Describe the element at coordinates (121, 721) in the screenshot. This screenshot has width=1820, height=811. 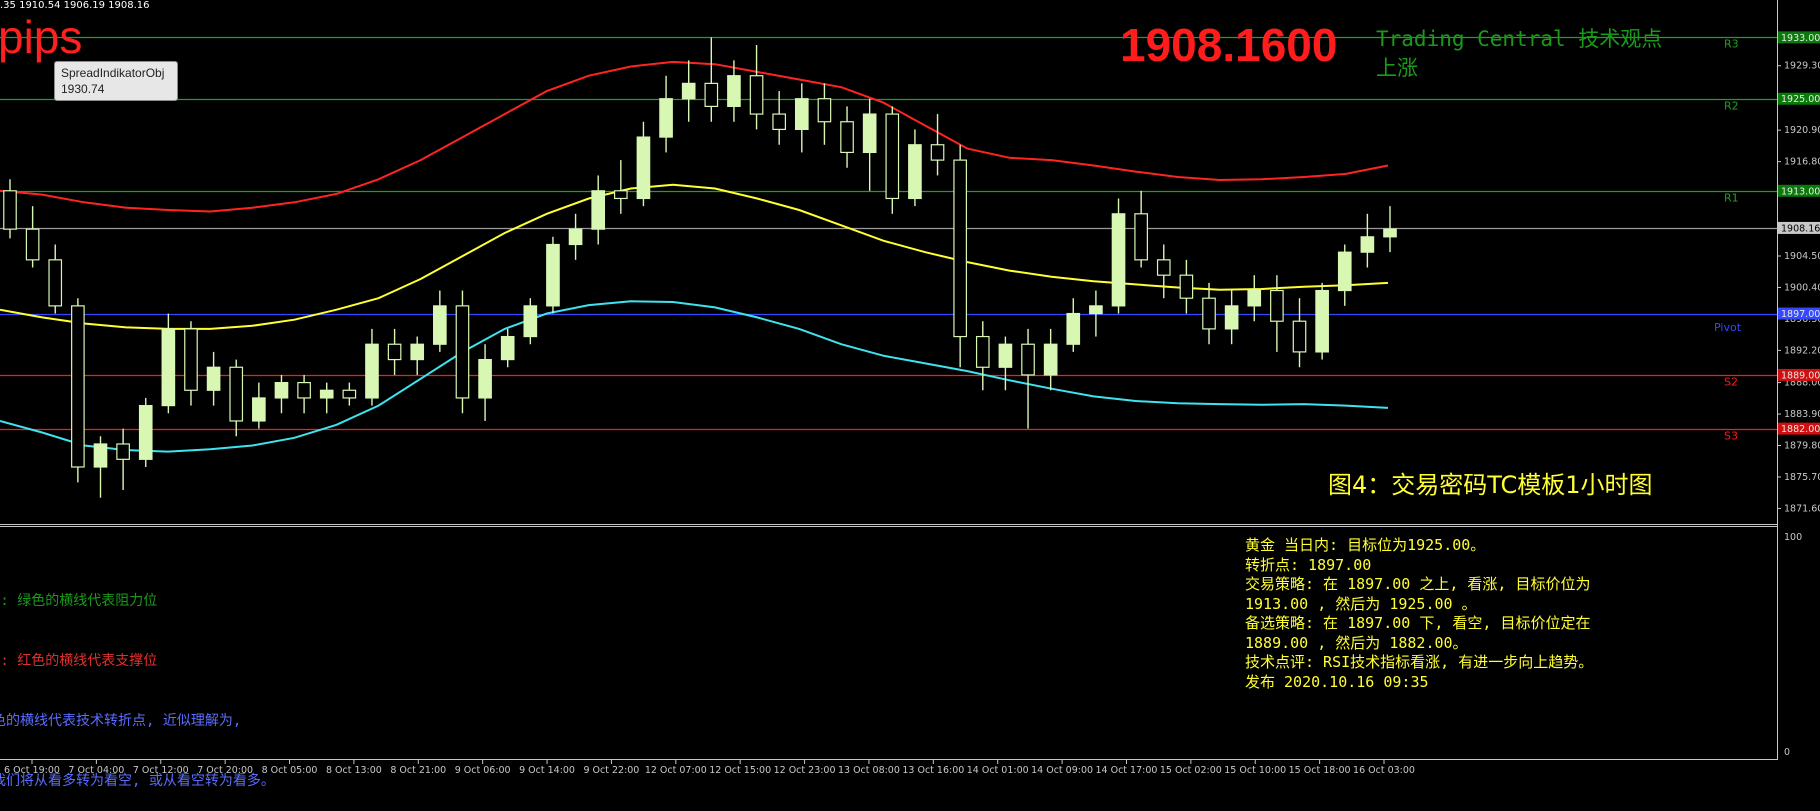
I see `legend-note: 色的横线代表技术转折点, 近似理解为,` at that location.